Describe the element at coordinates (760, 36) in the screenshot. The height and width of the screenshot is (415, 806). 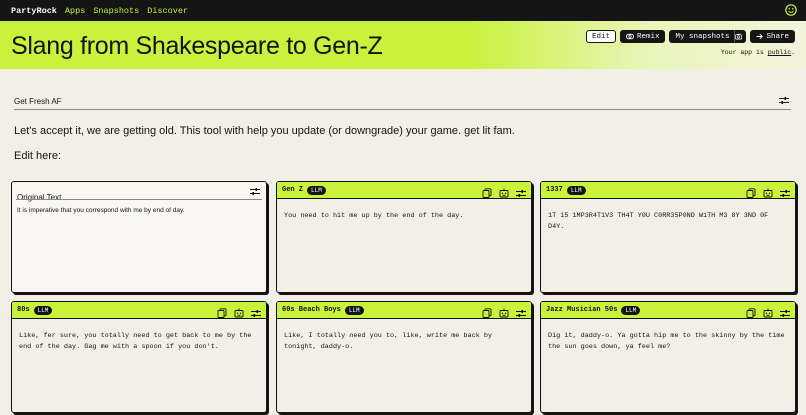
I see `arrow-right-icon` at that location.